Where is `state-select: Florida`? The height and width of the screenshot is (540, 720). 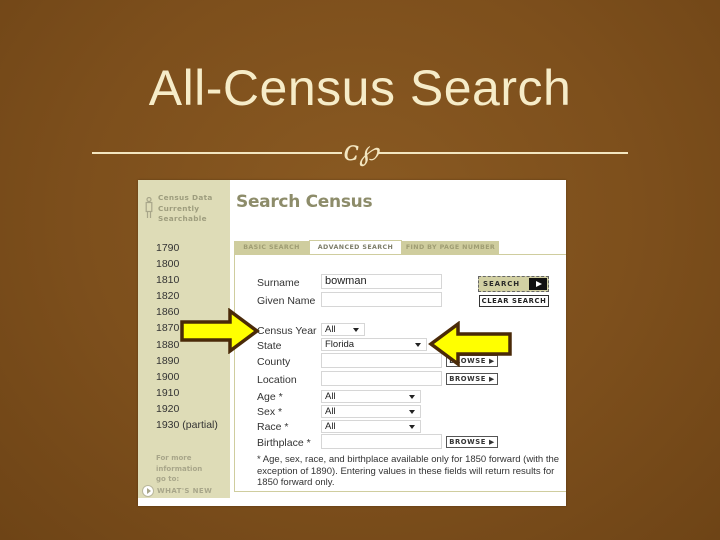
state-select: Florida is located at coordinates (374, 344).